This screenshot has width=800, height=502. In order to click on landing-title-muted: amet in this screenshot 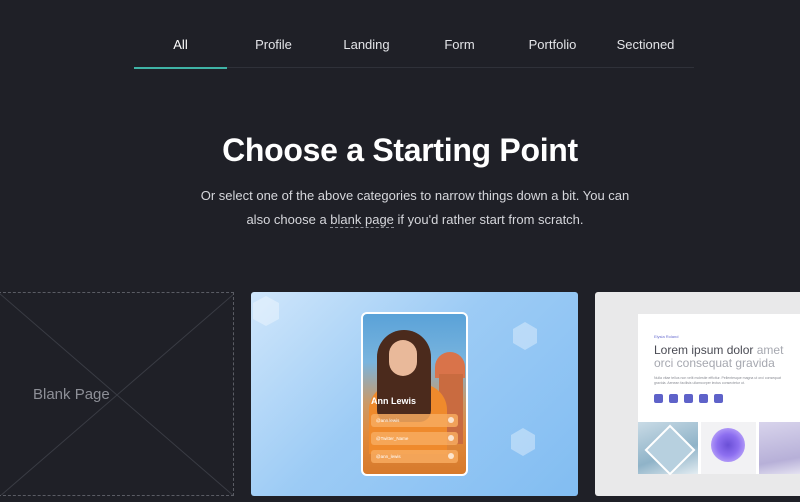, I will do `click(770, 350)`.